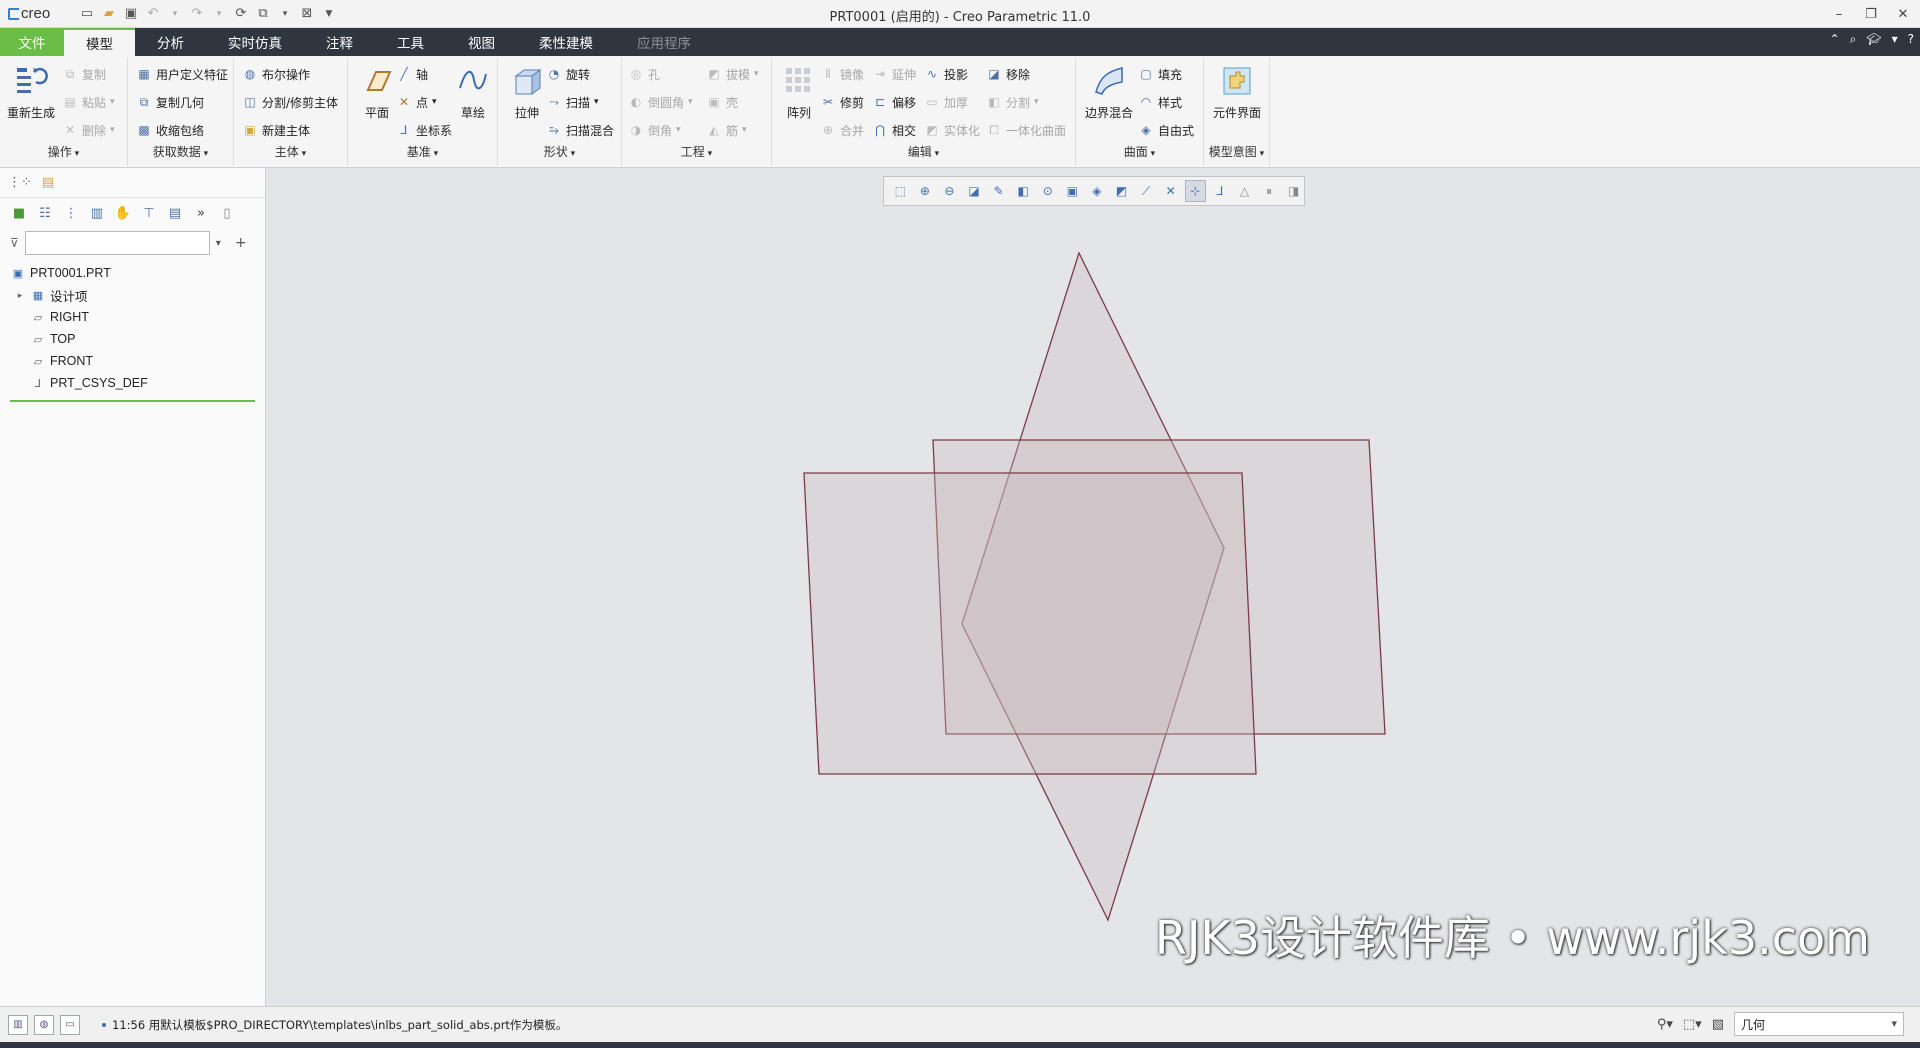  What do you see at coordinates (1839, 14) in the screenshot?
I see `minimize-icon: –` at bounding box center [1839, 14].